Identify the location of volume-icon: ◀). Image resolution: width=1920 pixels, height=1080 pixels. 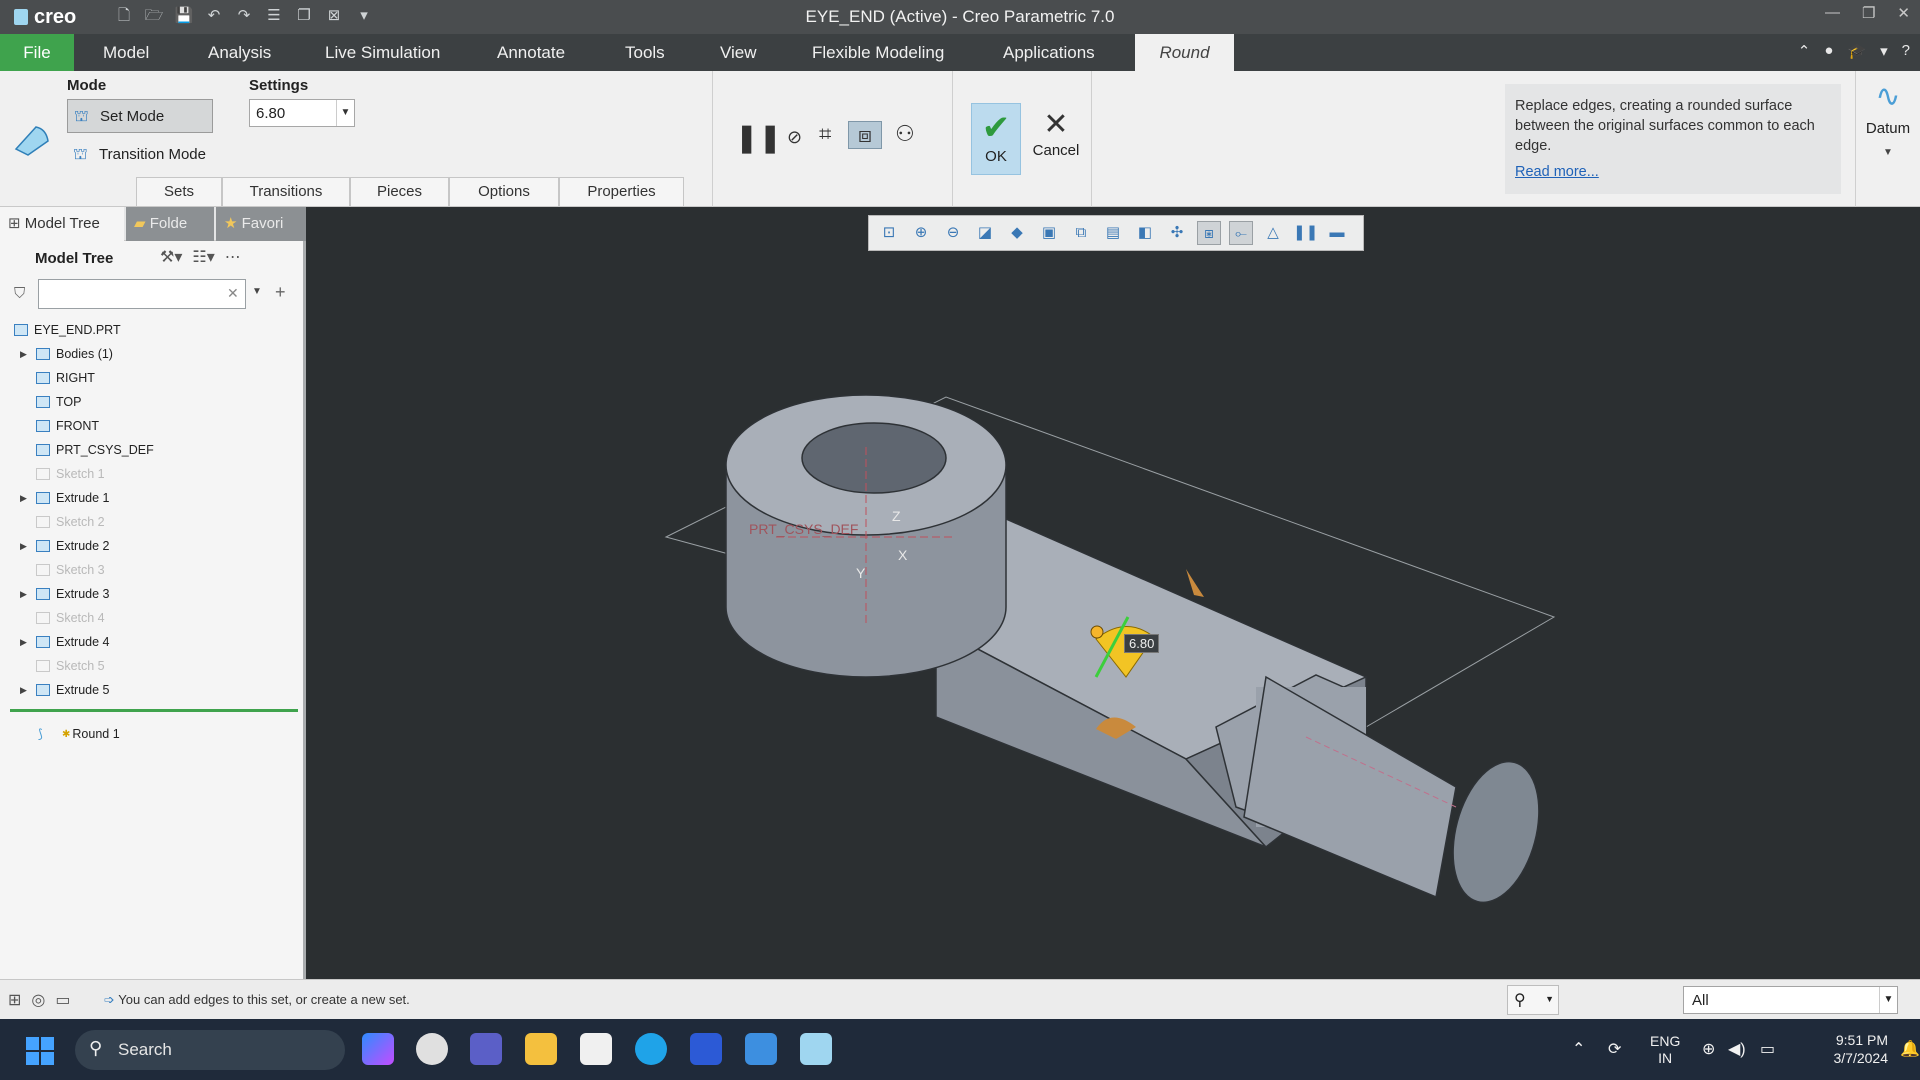
(1737, 1049).